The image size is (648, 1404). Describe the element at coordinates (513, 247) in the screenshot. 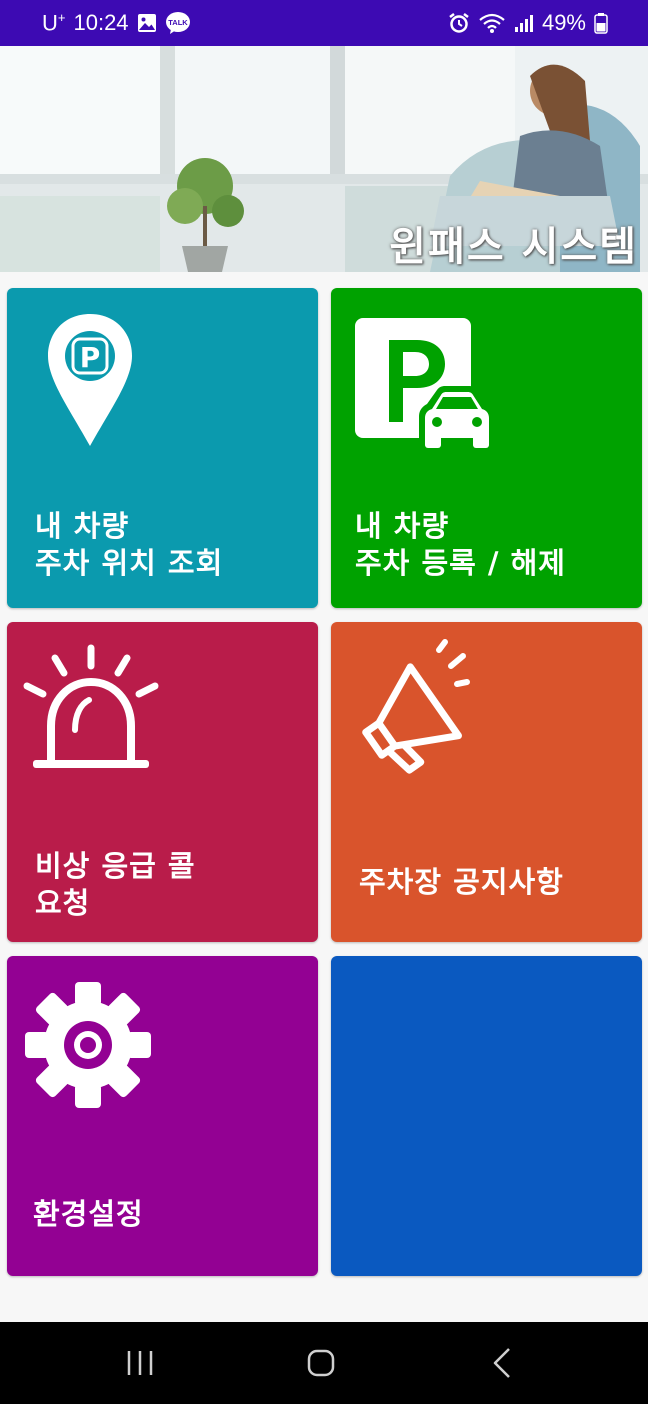

I see `hero-title: 윈패스 시스템` at that location.